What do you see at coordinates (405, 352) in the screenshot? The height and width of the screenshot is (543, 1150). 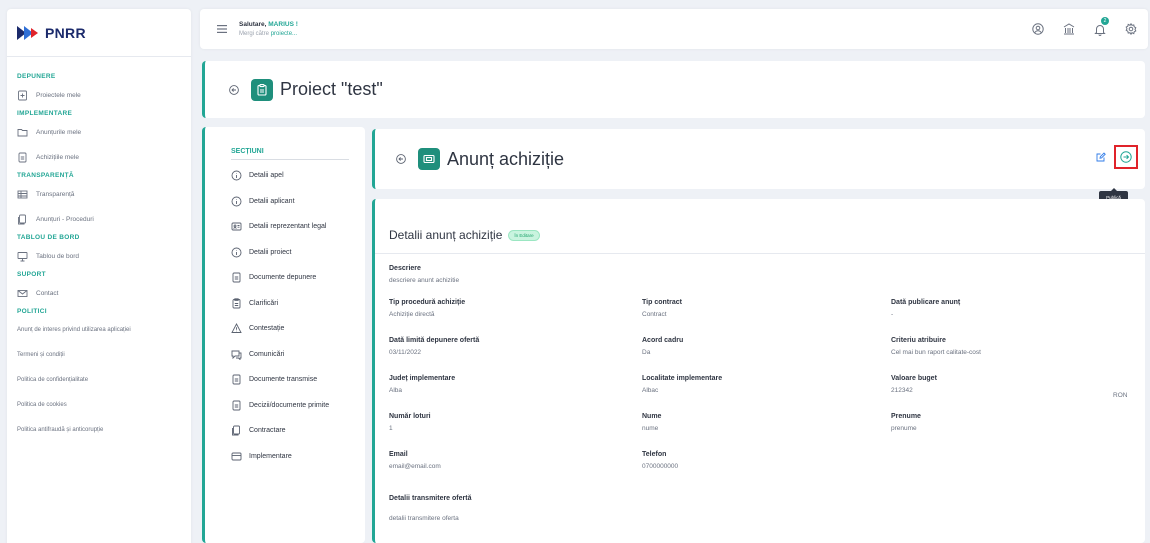 I see `field-value: 03/11/2022` at bounding box center [405, 352].